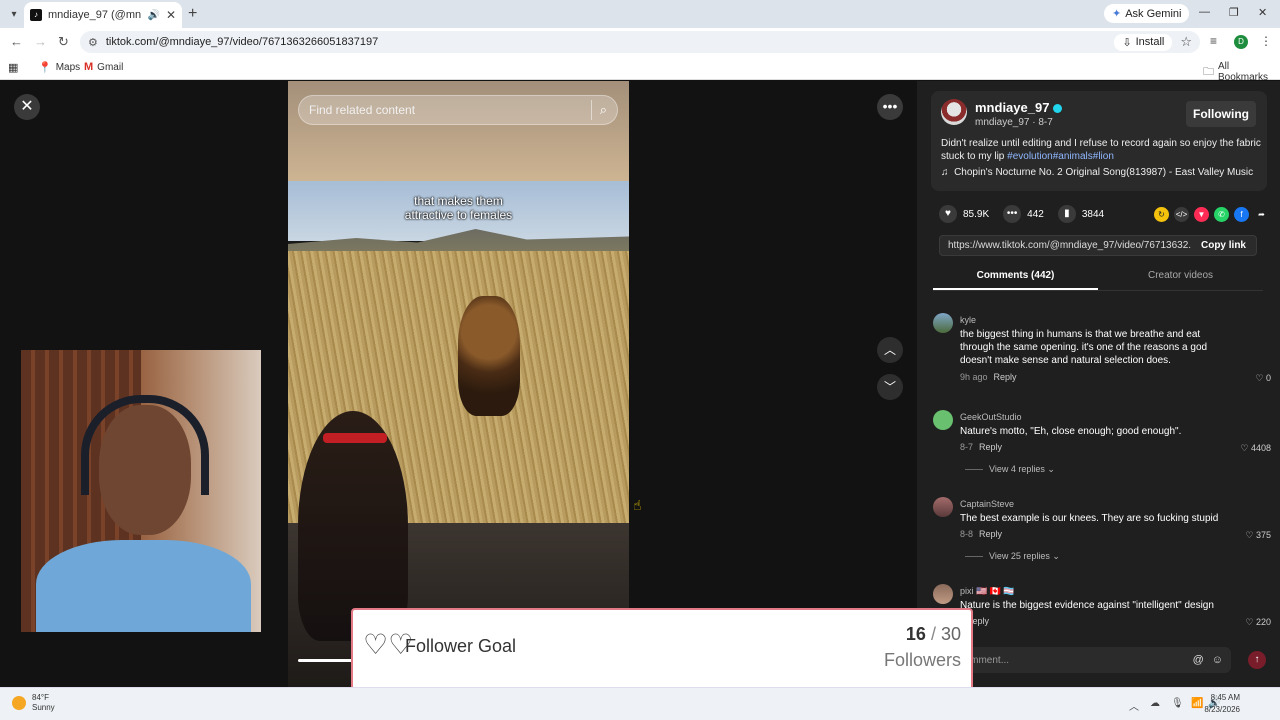  What do you see at coordinates (1012, 556) in the screenshot?
I see `view-replies-button: View 25 replies ⌄` at bounding box center [1012, 556].